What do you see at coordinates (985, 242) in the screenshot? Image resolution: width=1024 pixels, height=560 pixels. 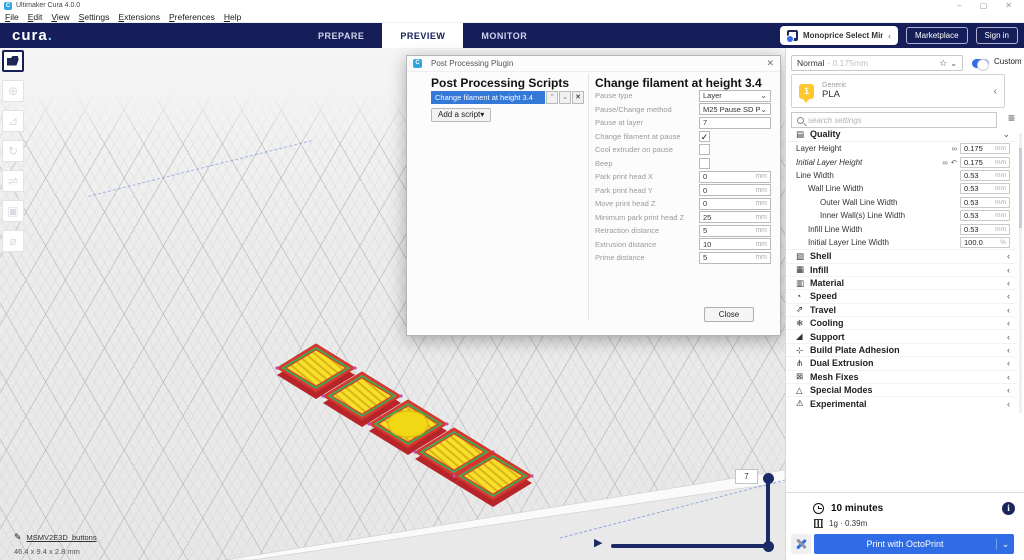 I see `setting-value-box: 100.0%` at bounding box center [985, 242].